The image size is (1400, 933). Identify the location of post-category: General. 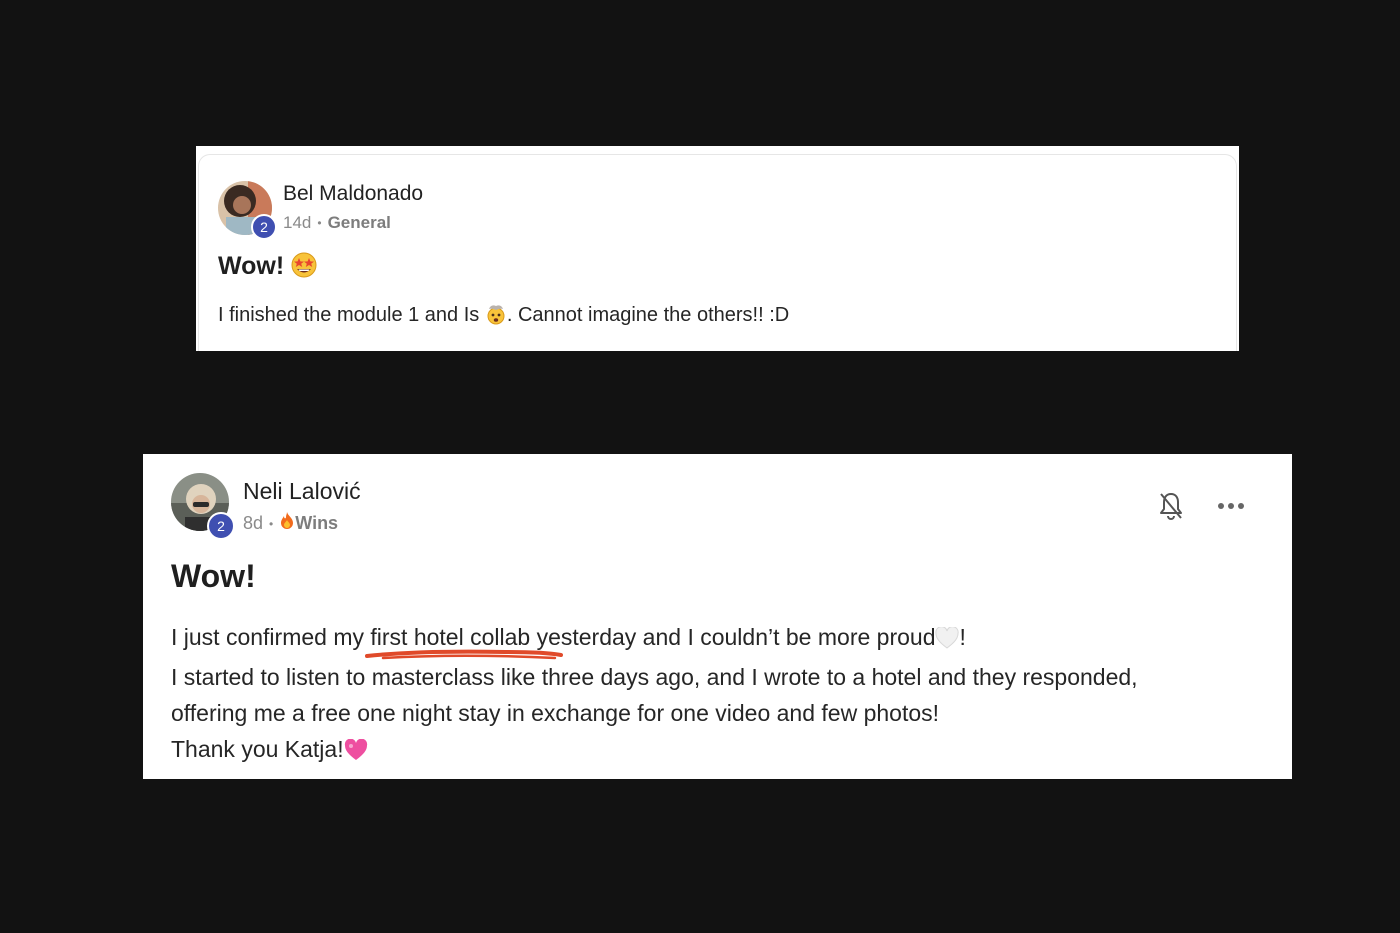
(359, 223).